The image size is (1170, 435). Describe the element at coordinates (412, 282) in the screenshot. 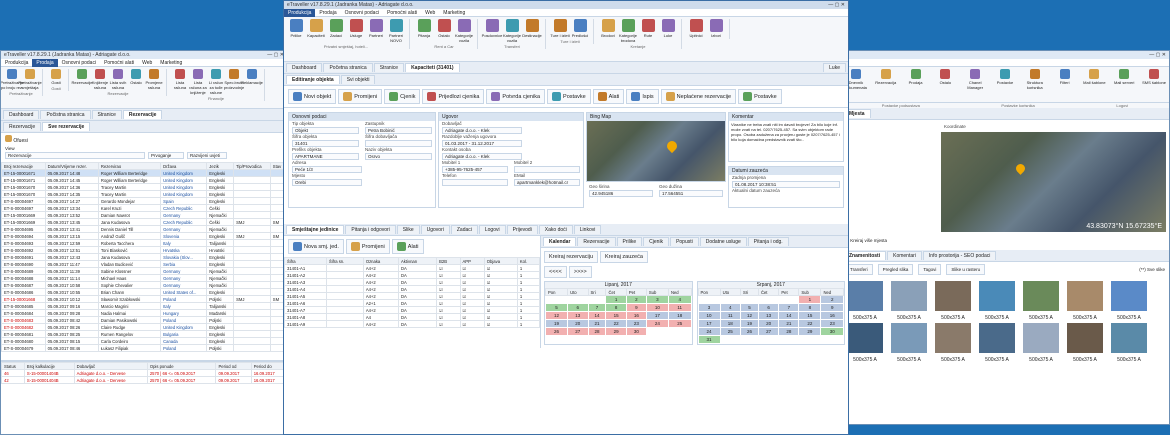

I see `table-row: 31401-A3 A4+2 DA ☑ ☑ ☑ 1` at that location.